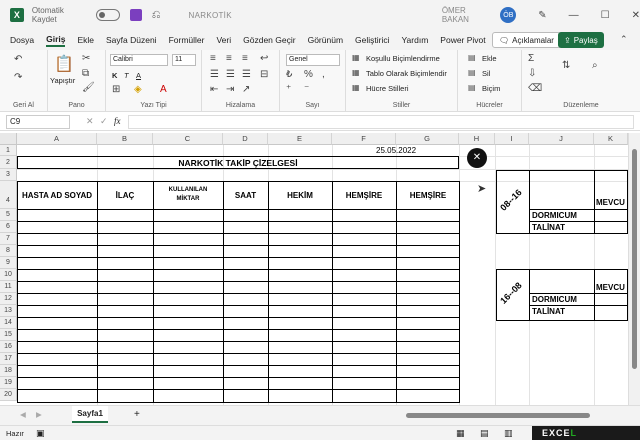 The width and height of the screenshot is (640, 440). What do you see at coordinates (403, 58) in the screenshot?
I see `conditional-format-button: Koşullu Biçimlendirme` at bounding box center [403, 58].